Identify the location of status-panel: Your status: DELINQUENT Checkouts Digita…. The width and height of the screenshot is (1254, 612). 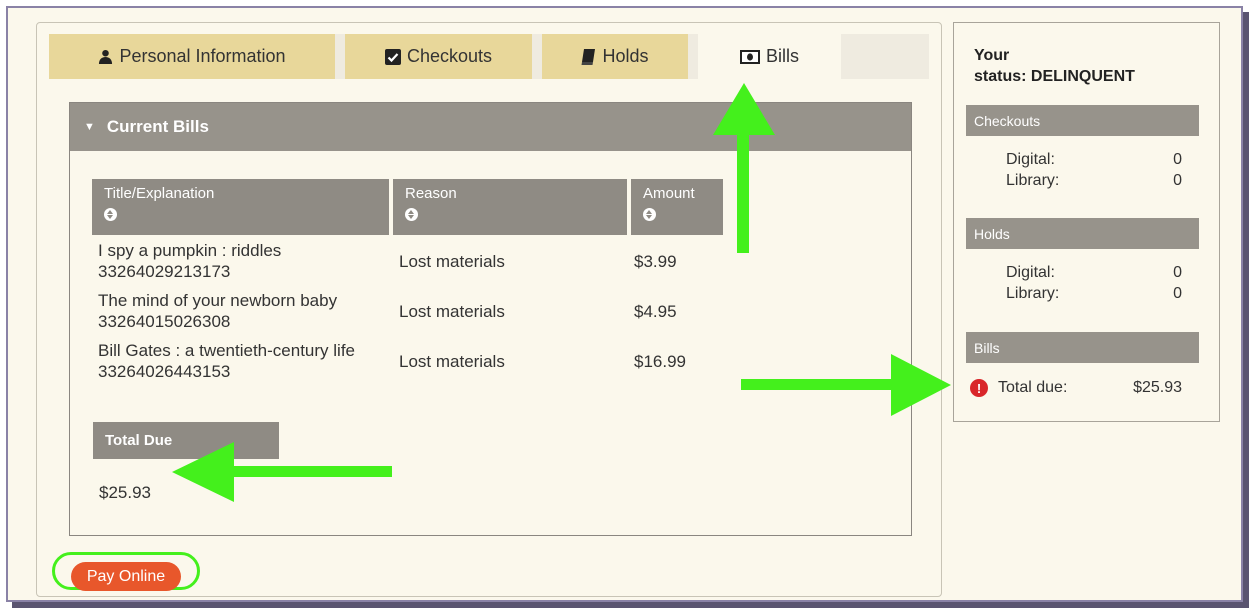
(1086, 222).